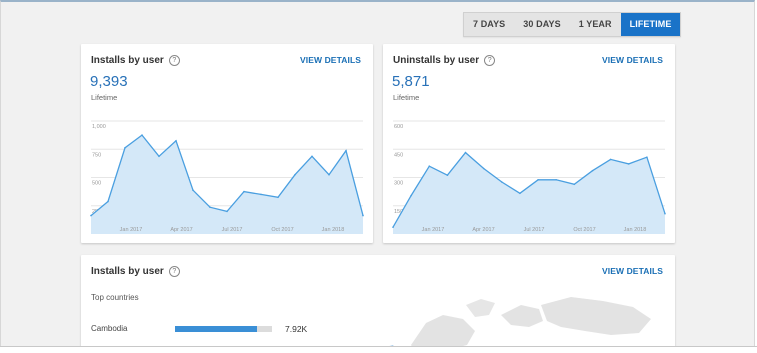 The image size is (757, 353). I want to click on countries-card-title: Installs by user ?, so click(135, 271).